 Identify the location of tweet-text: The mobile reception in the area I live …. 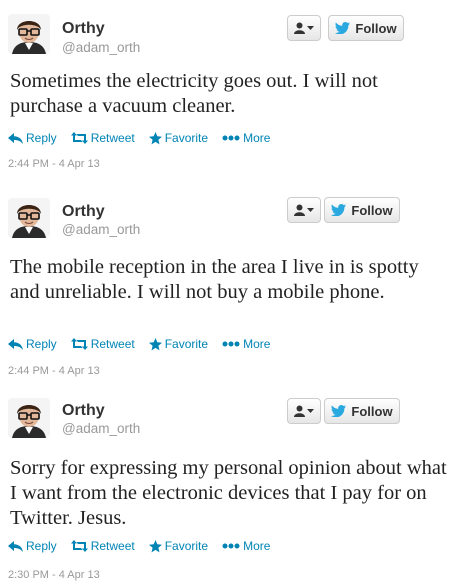
(214, 279).